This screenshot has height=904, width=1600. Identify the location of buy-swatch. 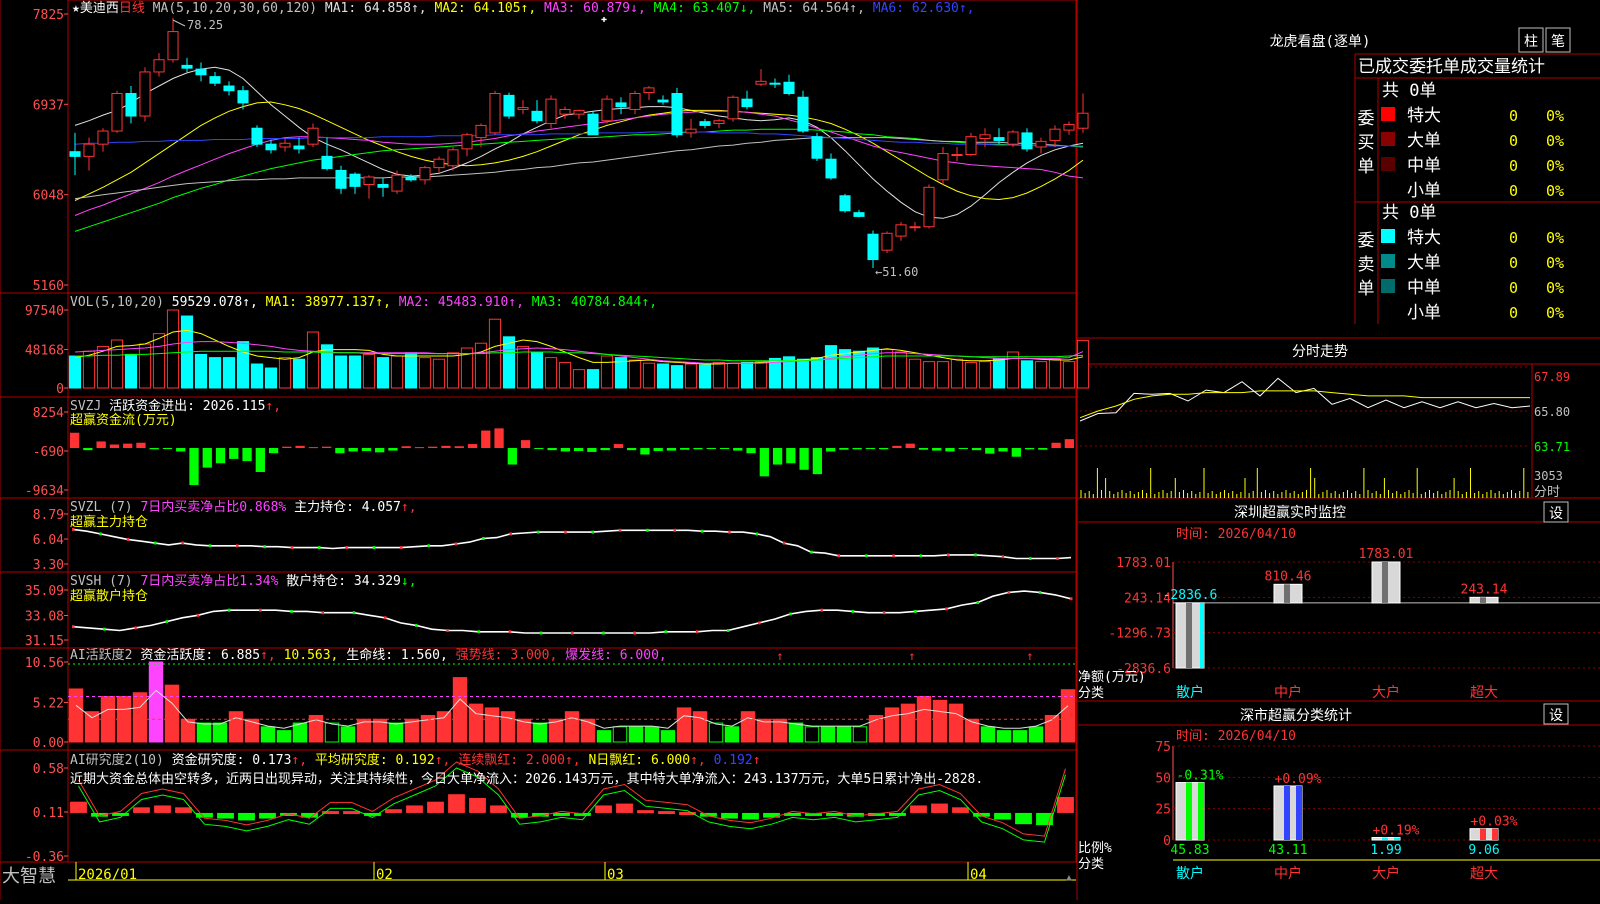
(1388, 139).